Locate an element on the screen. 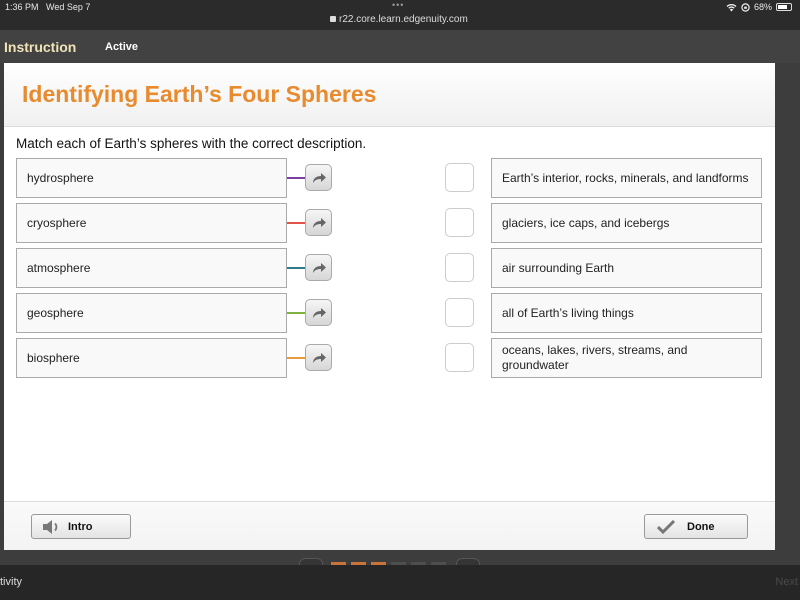 This screenshot has height=600, width=800. lock-icon is located at coordinates (333, 19).